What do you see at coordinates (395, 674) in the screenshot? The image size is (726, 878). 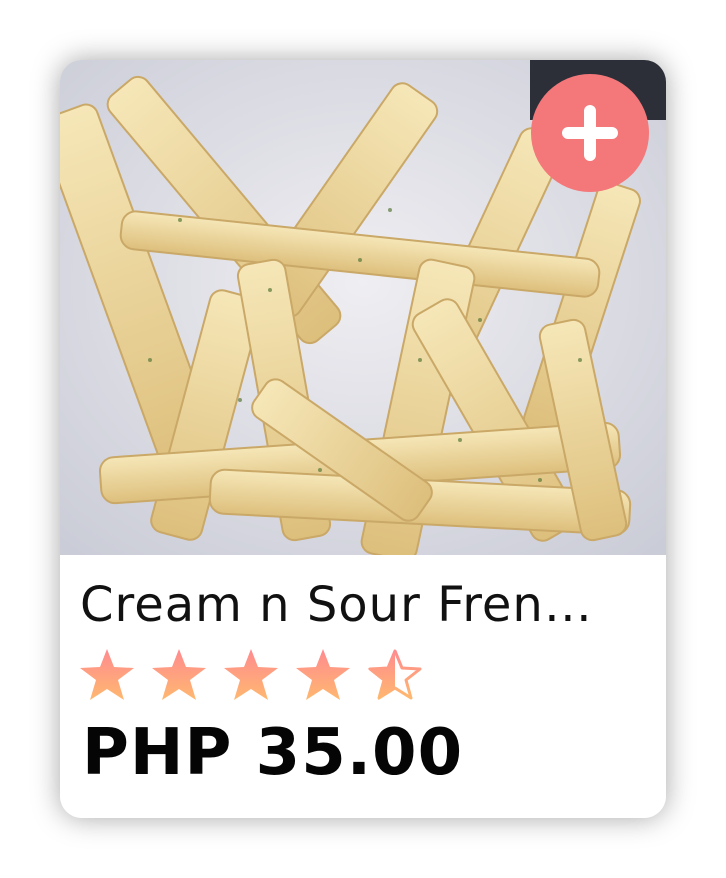 I see `star-half-icon` at bounding box center [395, 674].